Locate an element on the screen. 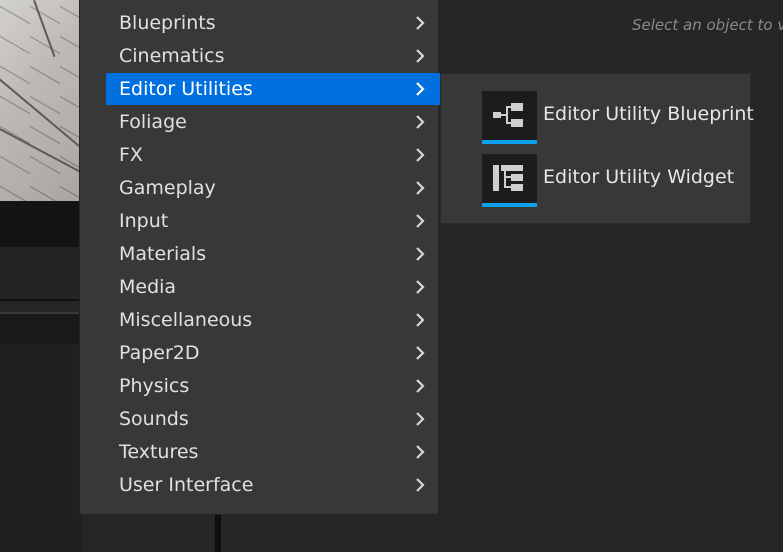  menu-item-gameplay: Gameplay is located at coordinates (273, 188).